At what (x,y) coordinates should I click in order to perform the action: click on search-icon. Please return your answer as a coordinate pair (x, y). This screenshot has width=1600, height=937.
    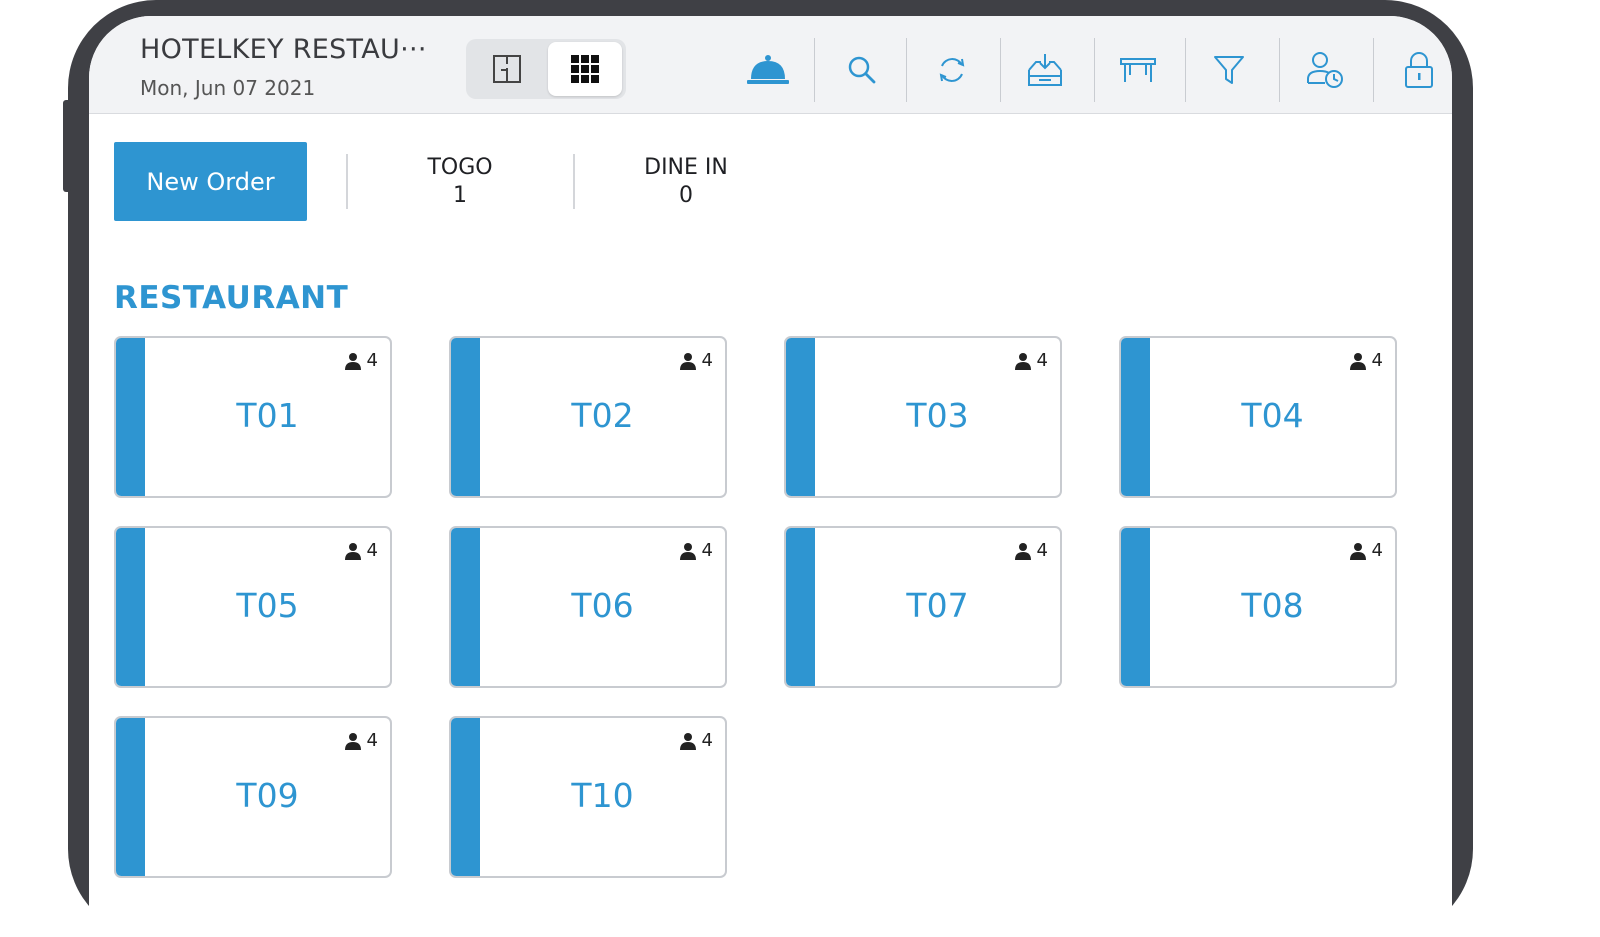
    Looking at the image, I should click on (862, 70).